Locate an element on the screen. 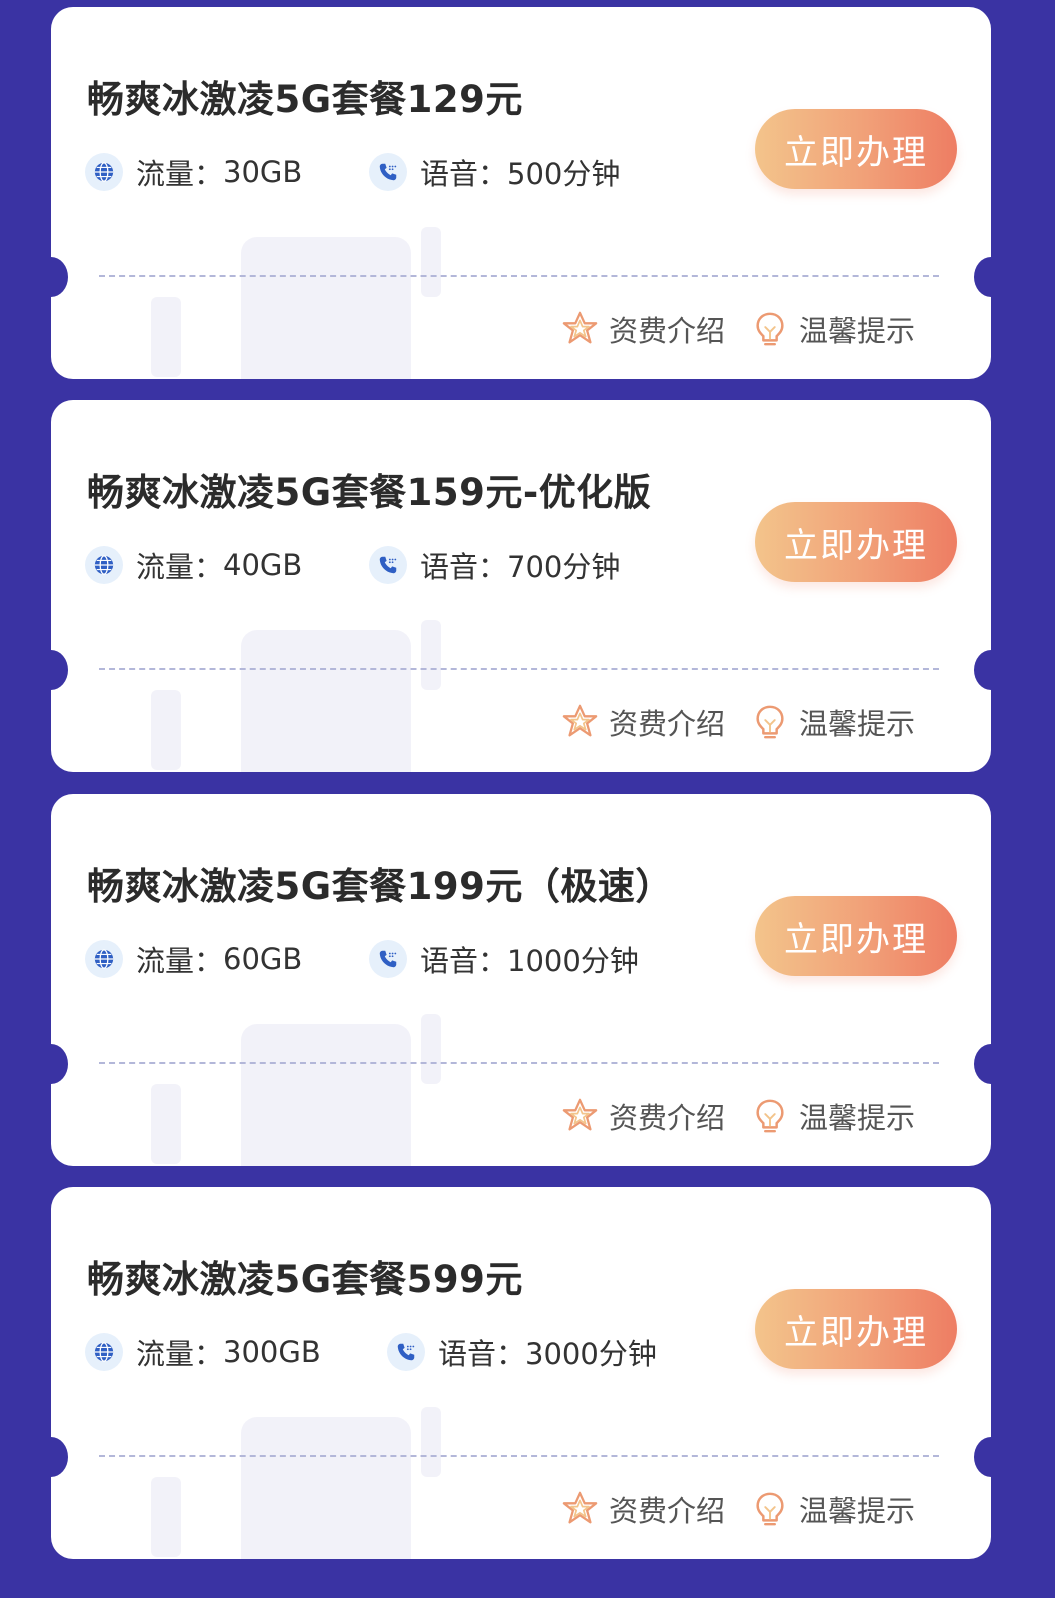  data-value: 40GB is located at coordinates (263, 565).